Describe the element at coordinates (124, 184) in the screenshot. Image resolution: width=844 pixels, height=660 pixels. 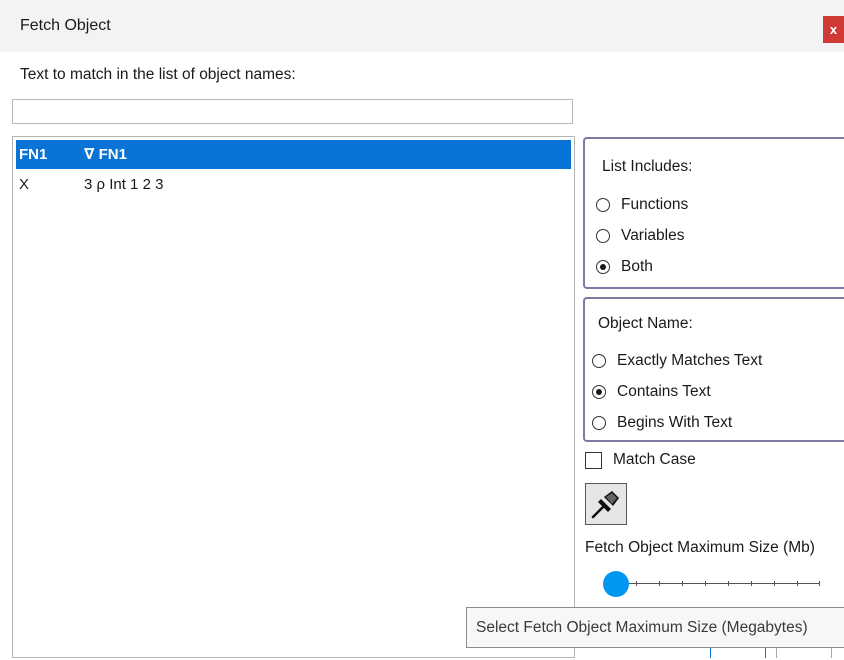
I see `object-value: 3 ρ Int 1 2 3` at that location.